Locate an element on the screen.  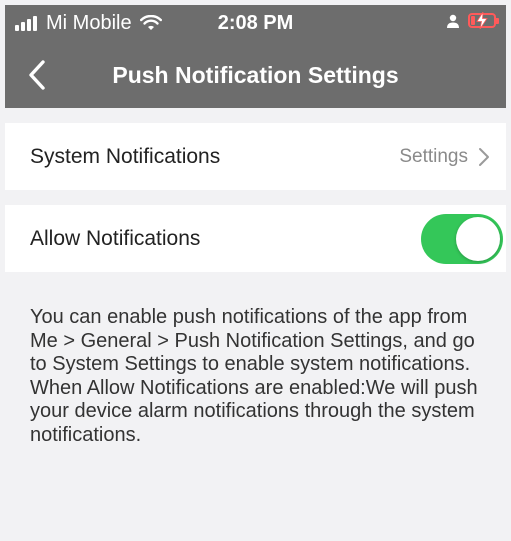
allow-notifications-label: Allow Notifications is located at coordinates (115, 238).